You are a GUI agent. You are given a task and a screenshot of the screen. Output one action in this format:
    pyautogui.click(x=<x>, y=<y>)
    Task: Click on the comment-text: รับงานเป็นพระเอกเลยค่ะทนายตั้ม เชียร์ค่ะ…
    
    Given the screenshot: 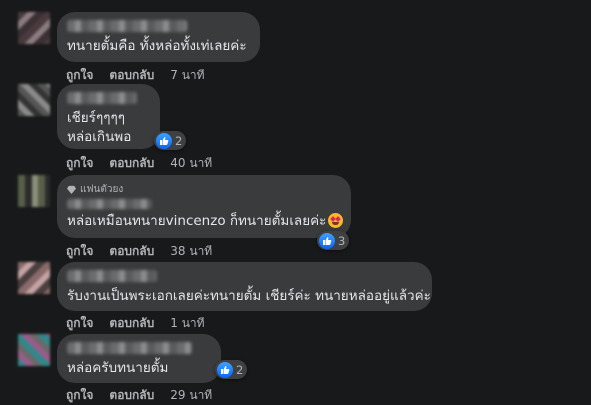 What is the action you would take?
    pyautogui.click(x=249, y=296)
    